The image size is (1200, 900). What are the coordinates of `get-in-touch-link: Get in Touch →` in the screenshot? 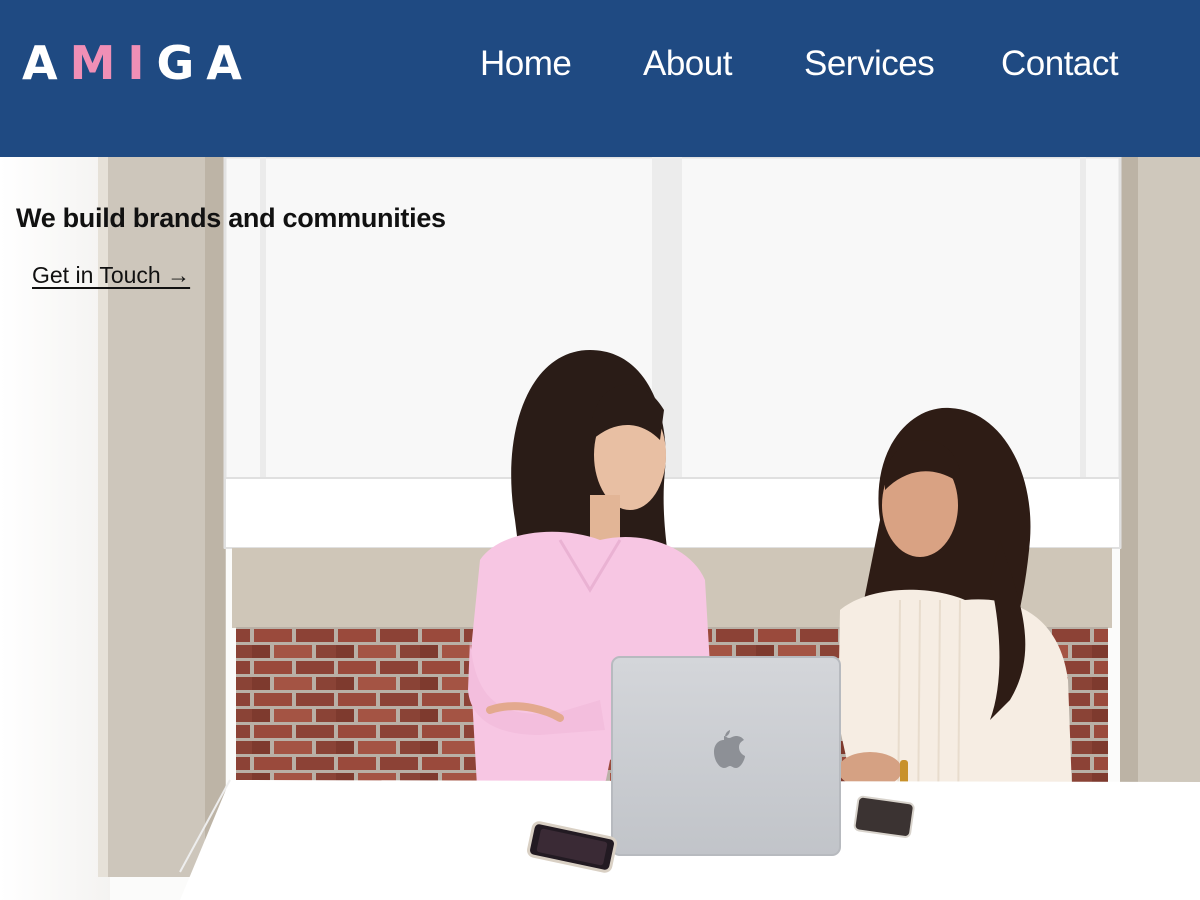 It's located at (111, 275).